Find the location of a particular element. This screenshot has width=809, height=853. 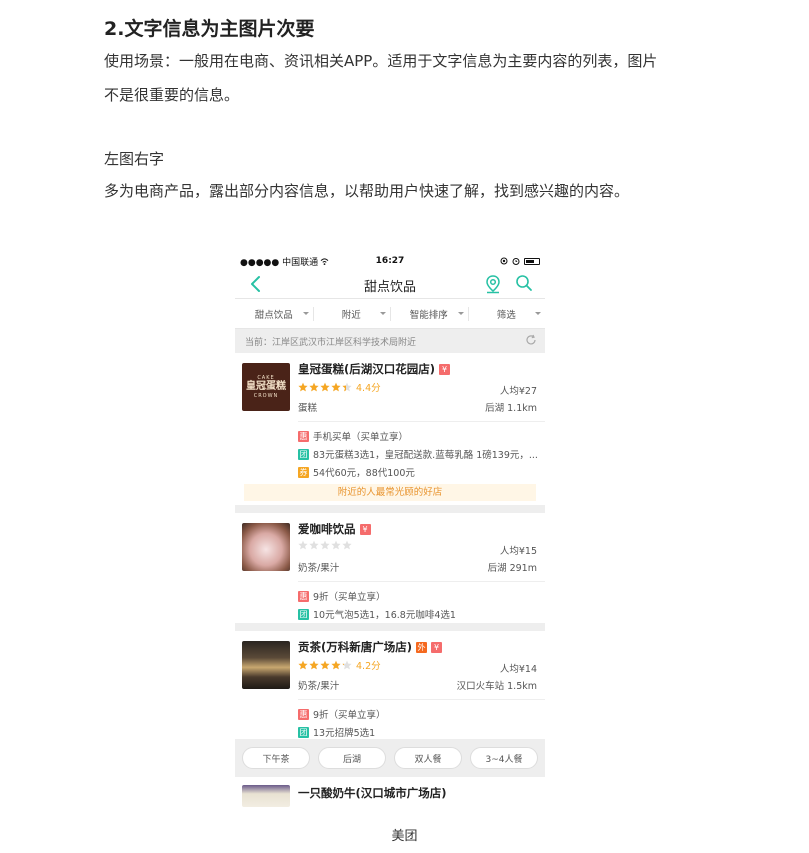

shop-name: 贡茶(万科新唐广场店) is located at coordinates (355, 647).